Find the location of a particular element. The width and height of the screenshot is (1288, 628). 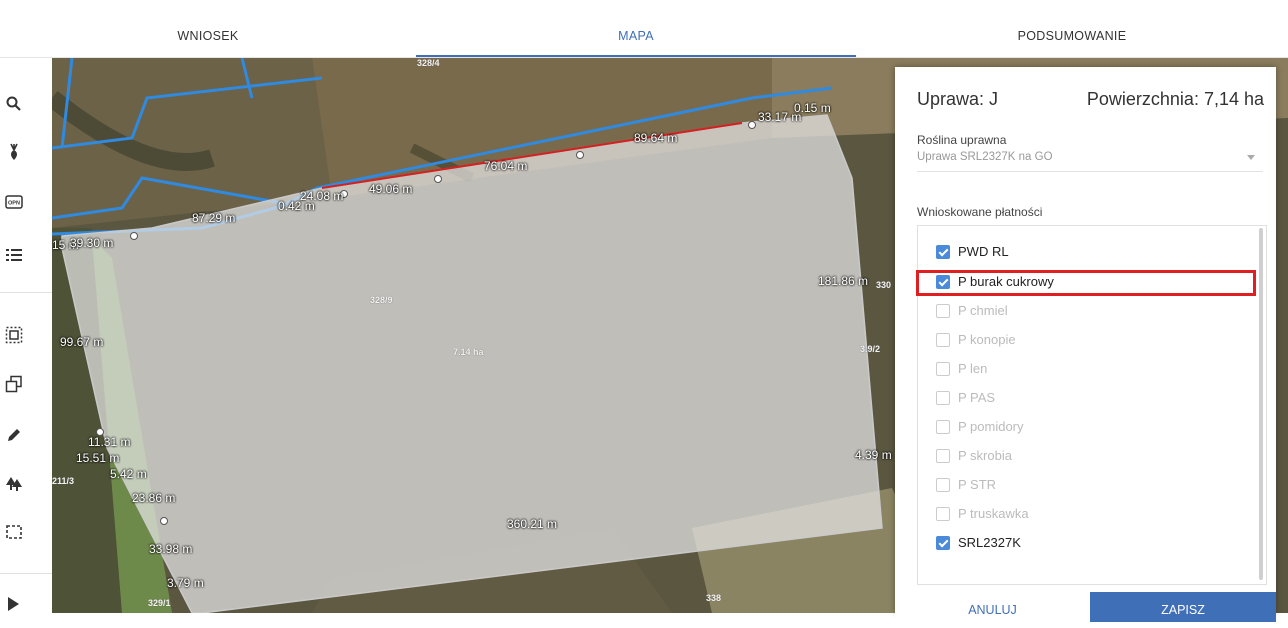

payment-label: PWD RL is located at coordinates (983, 251).